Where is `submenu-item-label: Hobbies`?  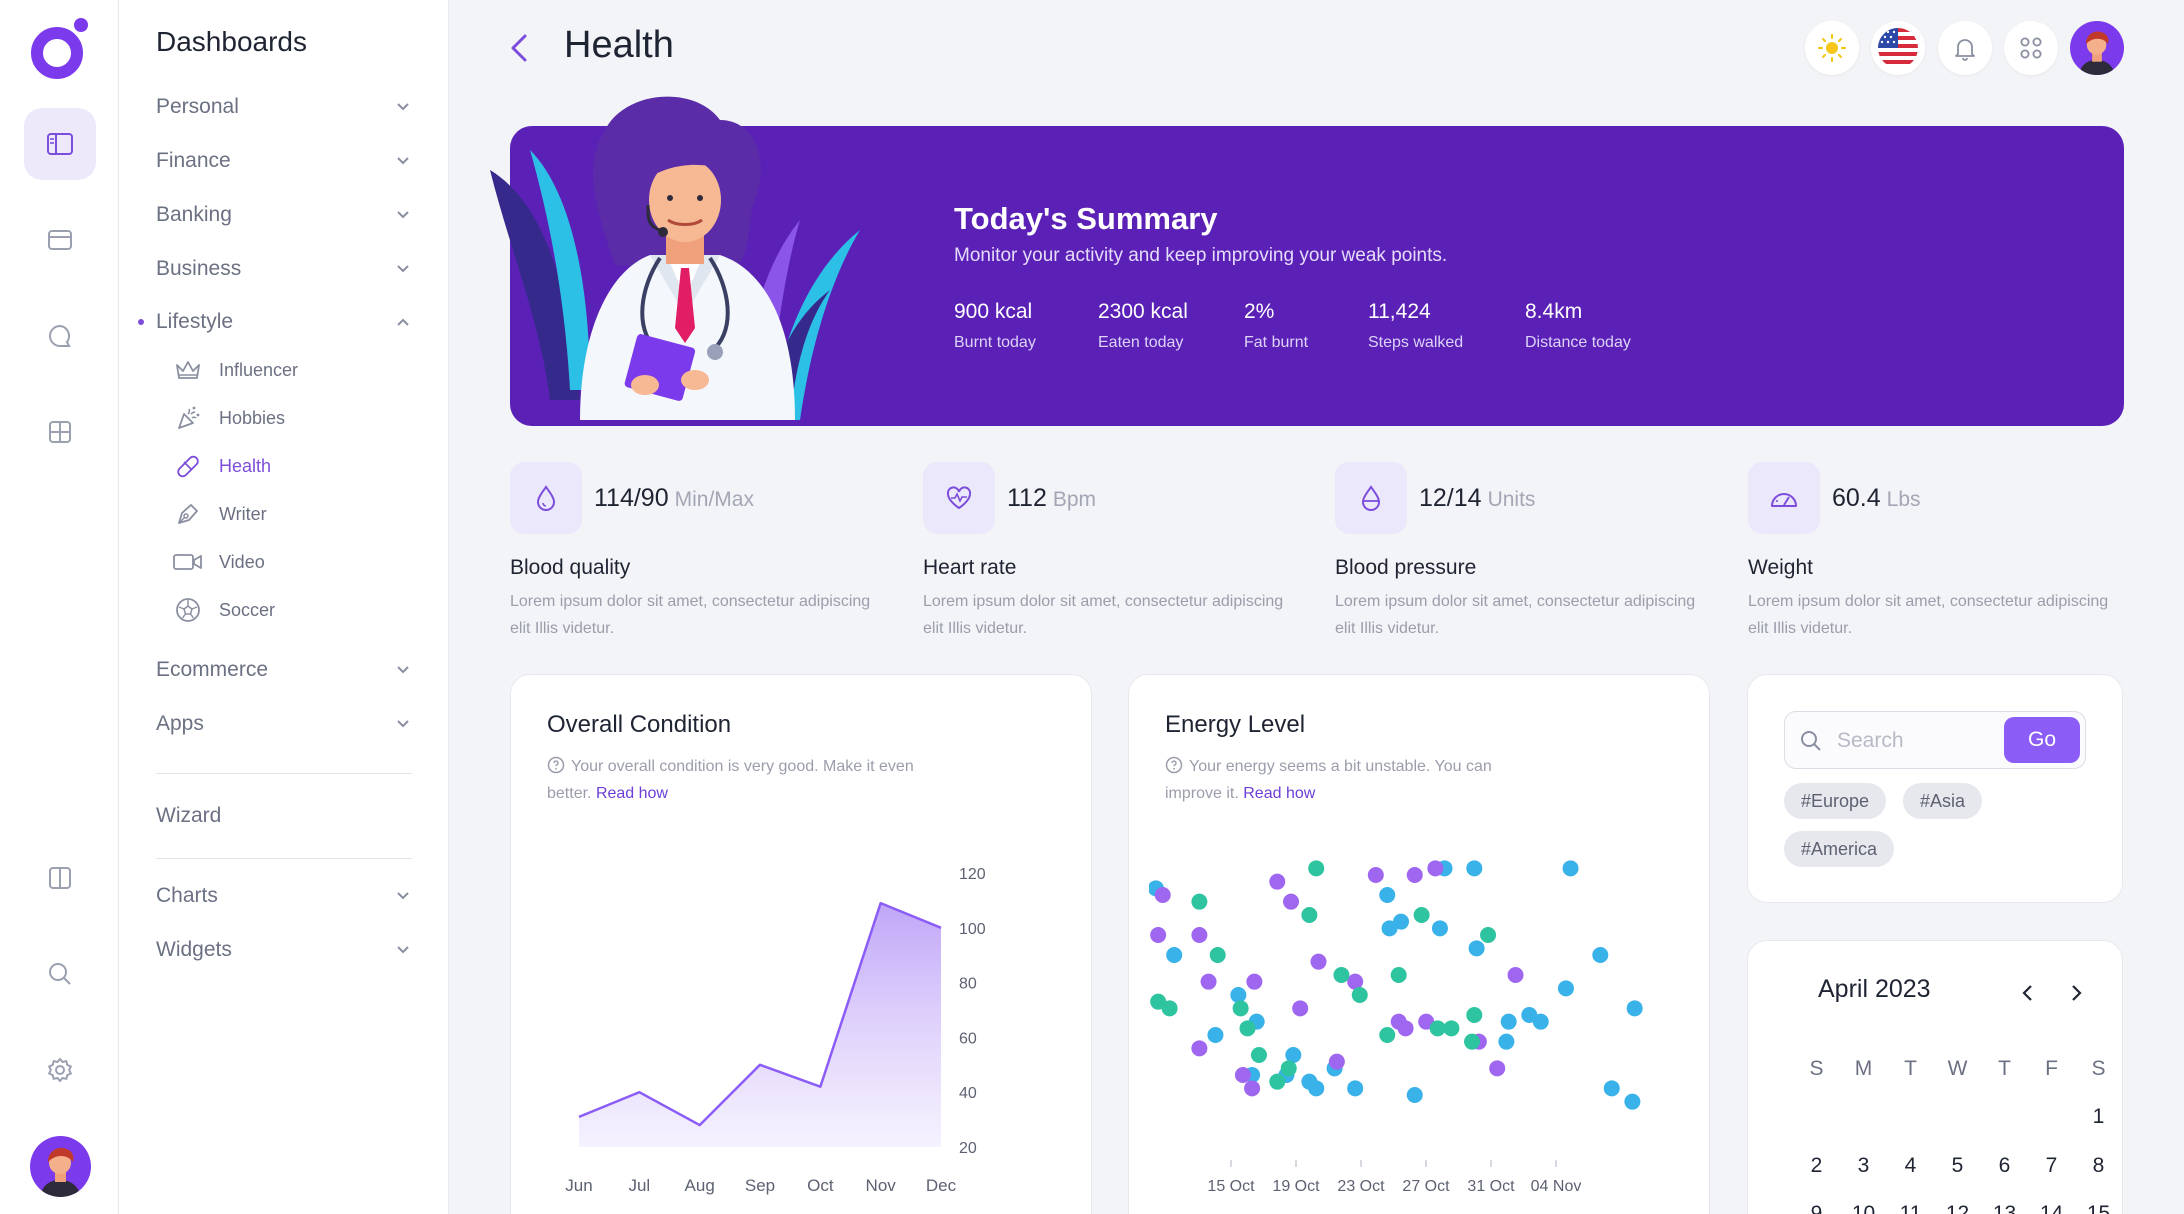
submenu-item-label: Hobbies is located at coordinates (252, 417).